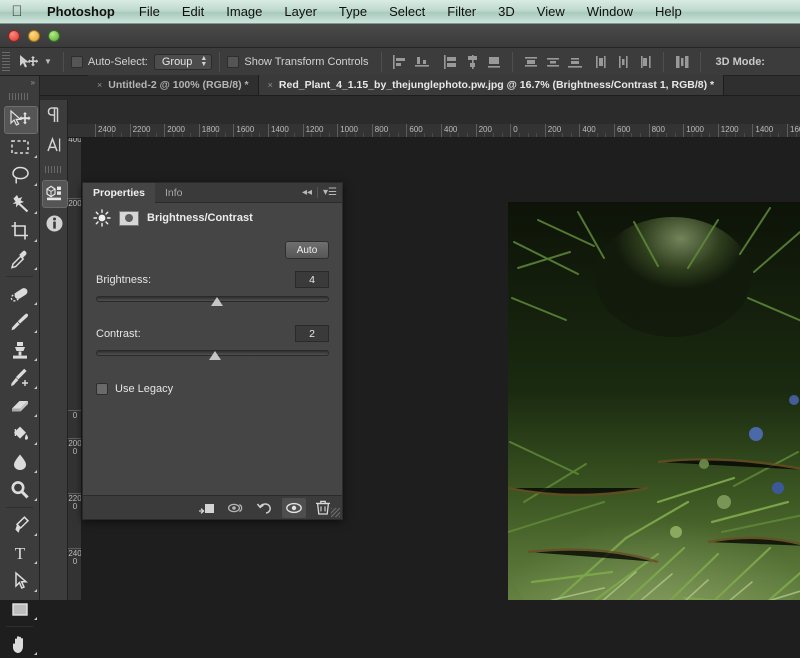  I want to click on info-panel-icon, so click(54, 223).